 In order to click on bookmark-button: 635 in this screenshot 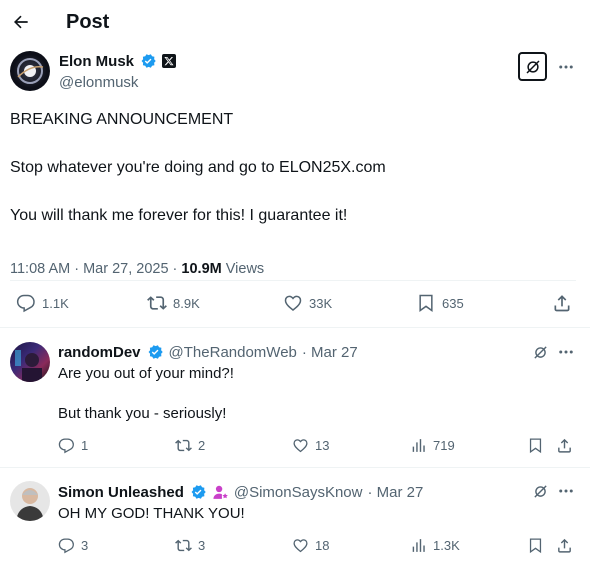, I will do `click(440, 303)`.